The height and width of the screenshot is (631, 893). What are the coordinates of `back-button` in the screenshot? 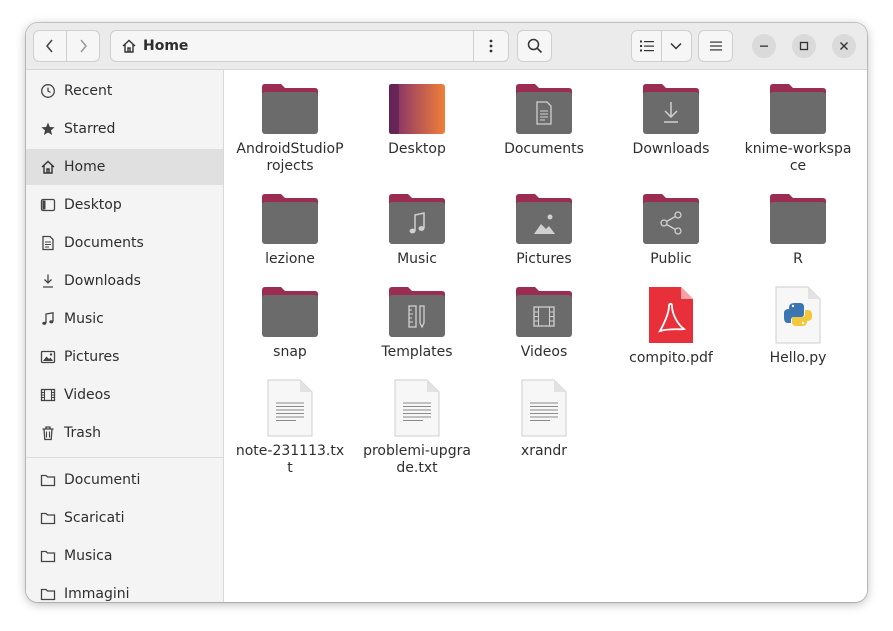 It's located at (50, 46).